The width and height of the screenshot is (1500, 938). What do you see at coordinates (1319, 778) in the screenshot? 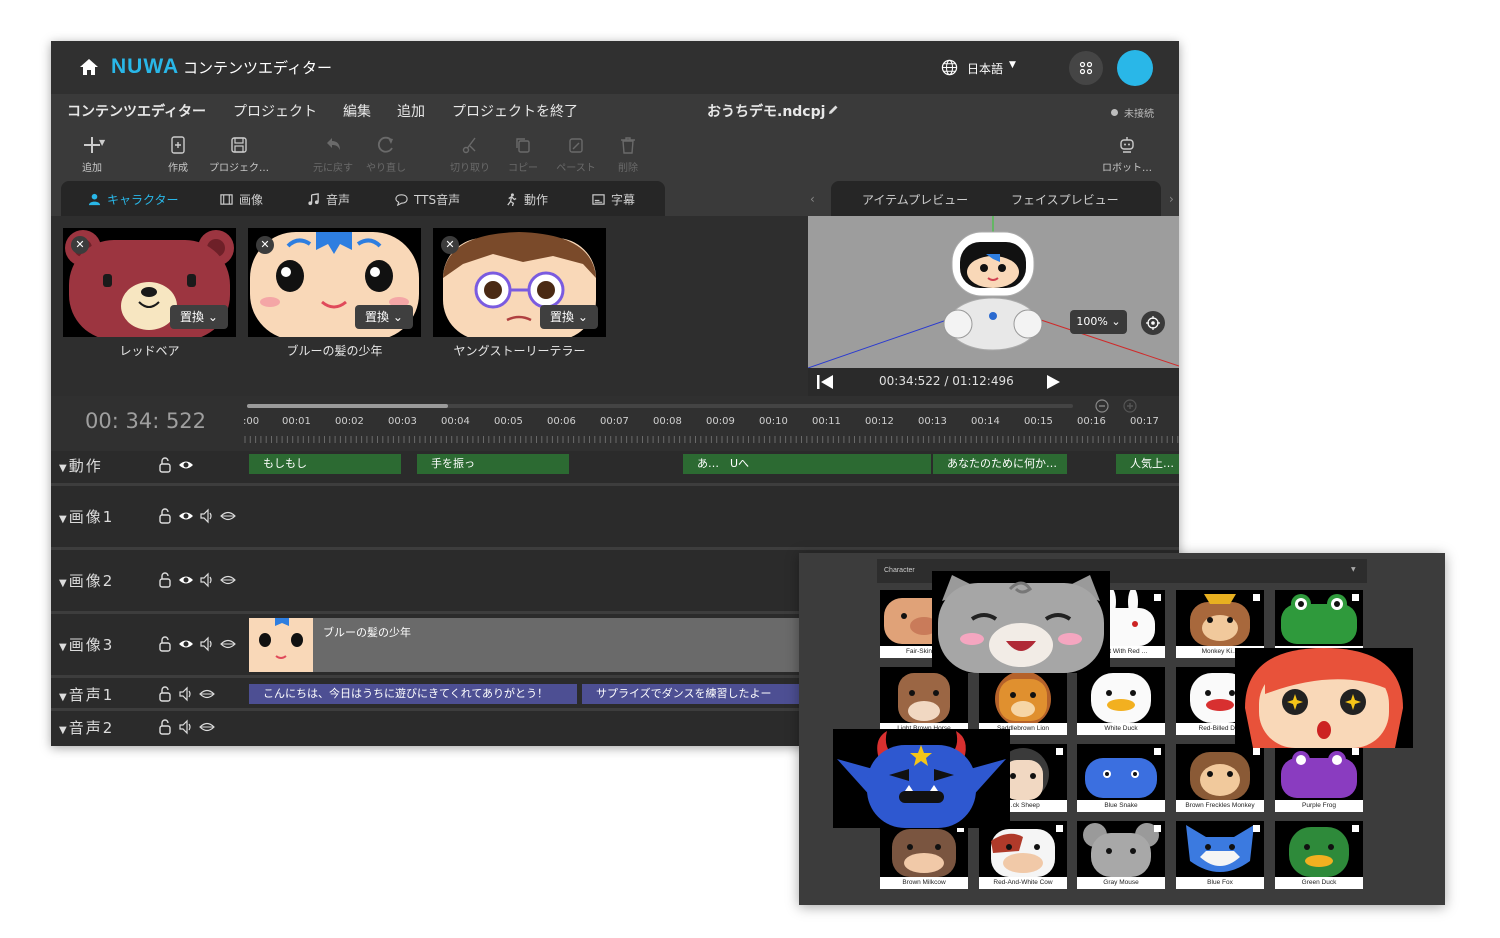
I see `character-grid-item: Purple Frog` at bounding box center [1319, 778].